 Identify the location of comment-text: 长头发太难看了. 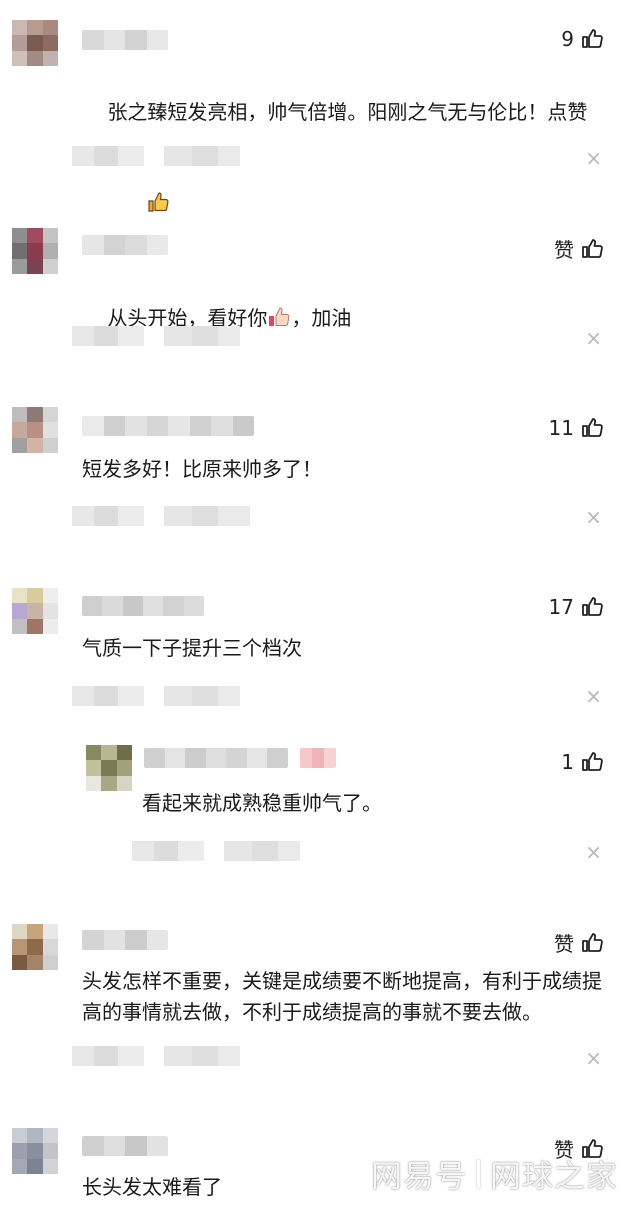
(152, 1187).